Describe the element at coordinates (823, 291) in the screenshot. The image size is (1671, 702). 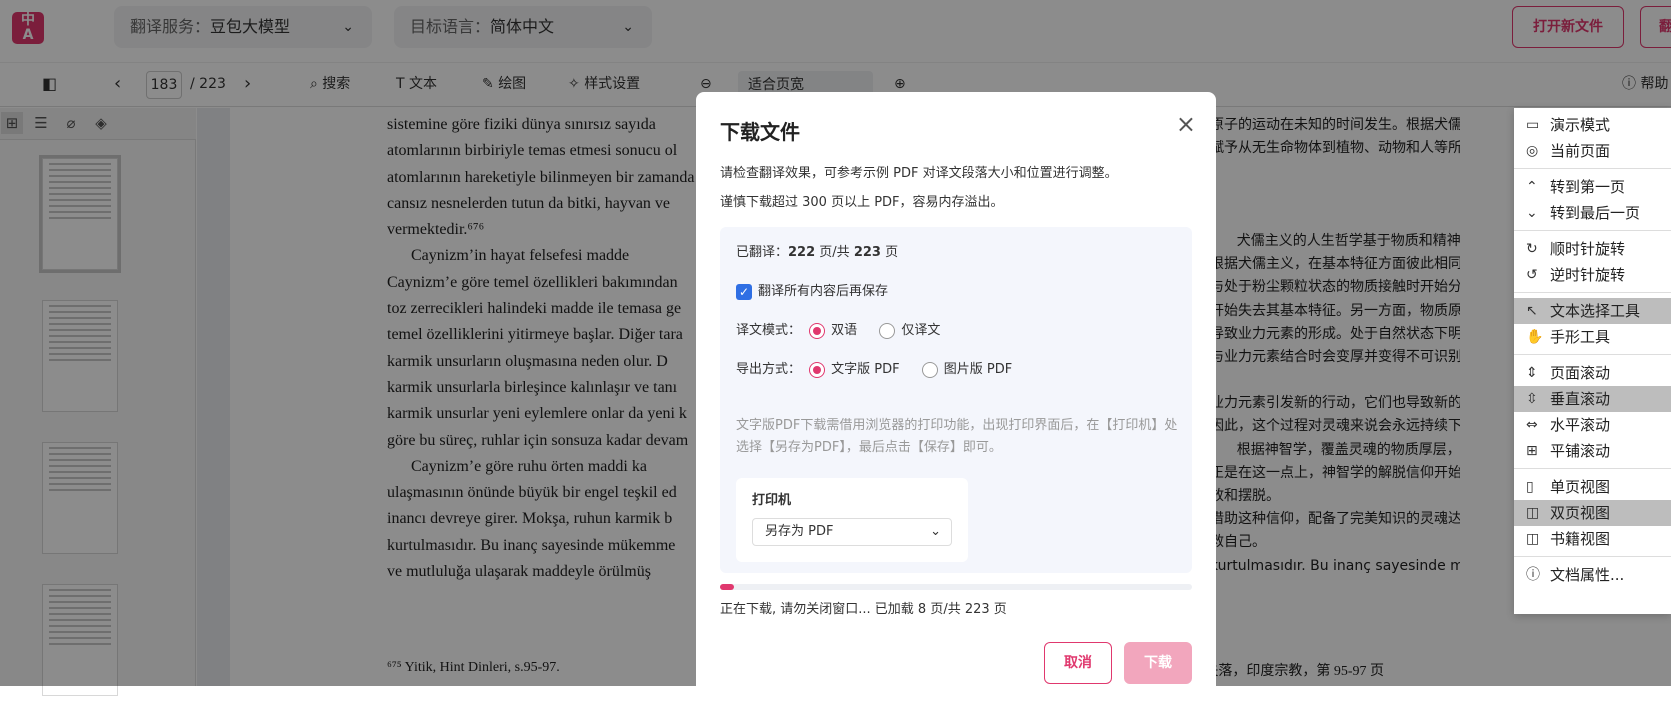
I see `save-after-all-label: 翻译所有内容后再保存` at that location.